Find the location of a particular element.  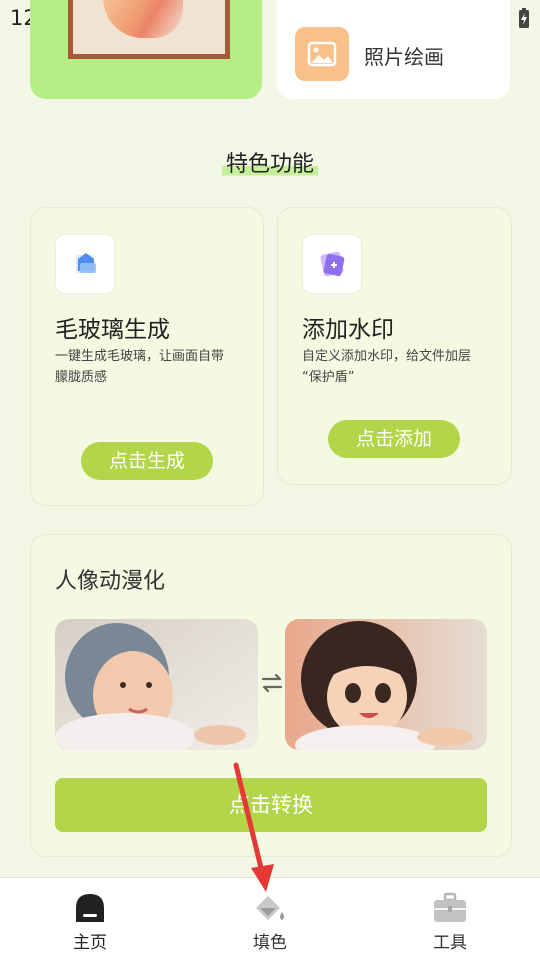

add-button: 点击添加 is located at coordinates (394, 439).